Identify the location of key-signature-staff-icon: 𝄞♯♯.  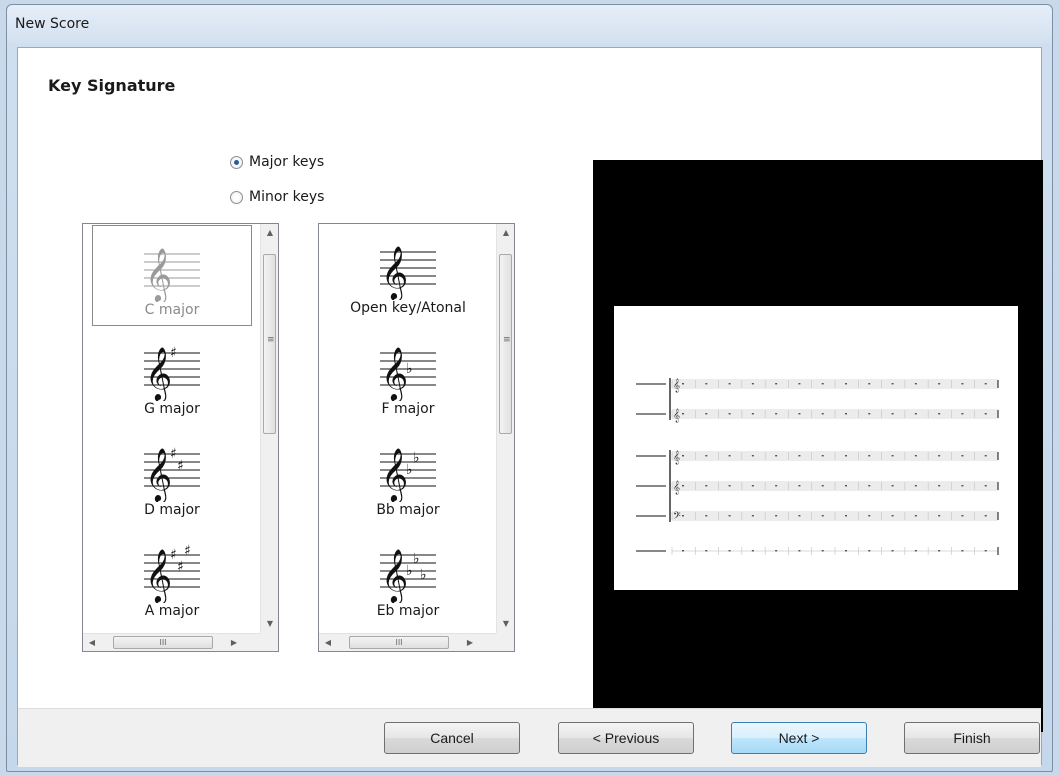
(172, 474).